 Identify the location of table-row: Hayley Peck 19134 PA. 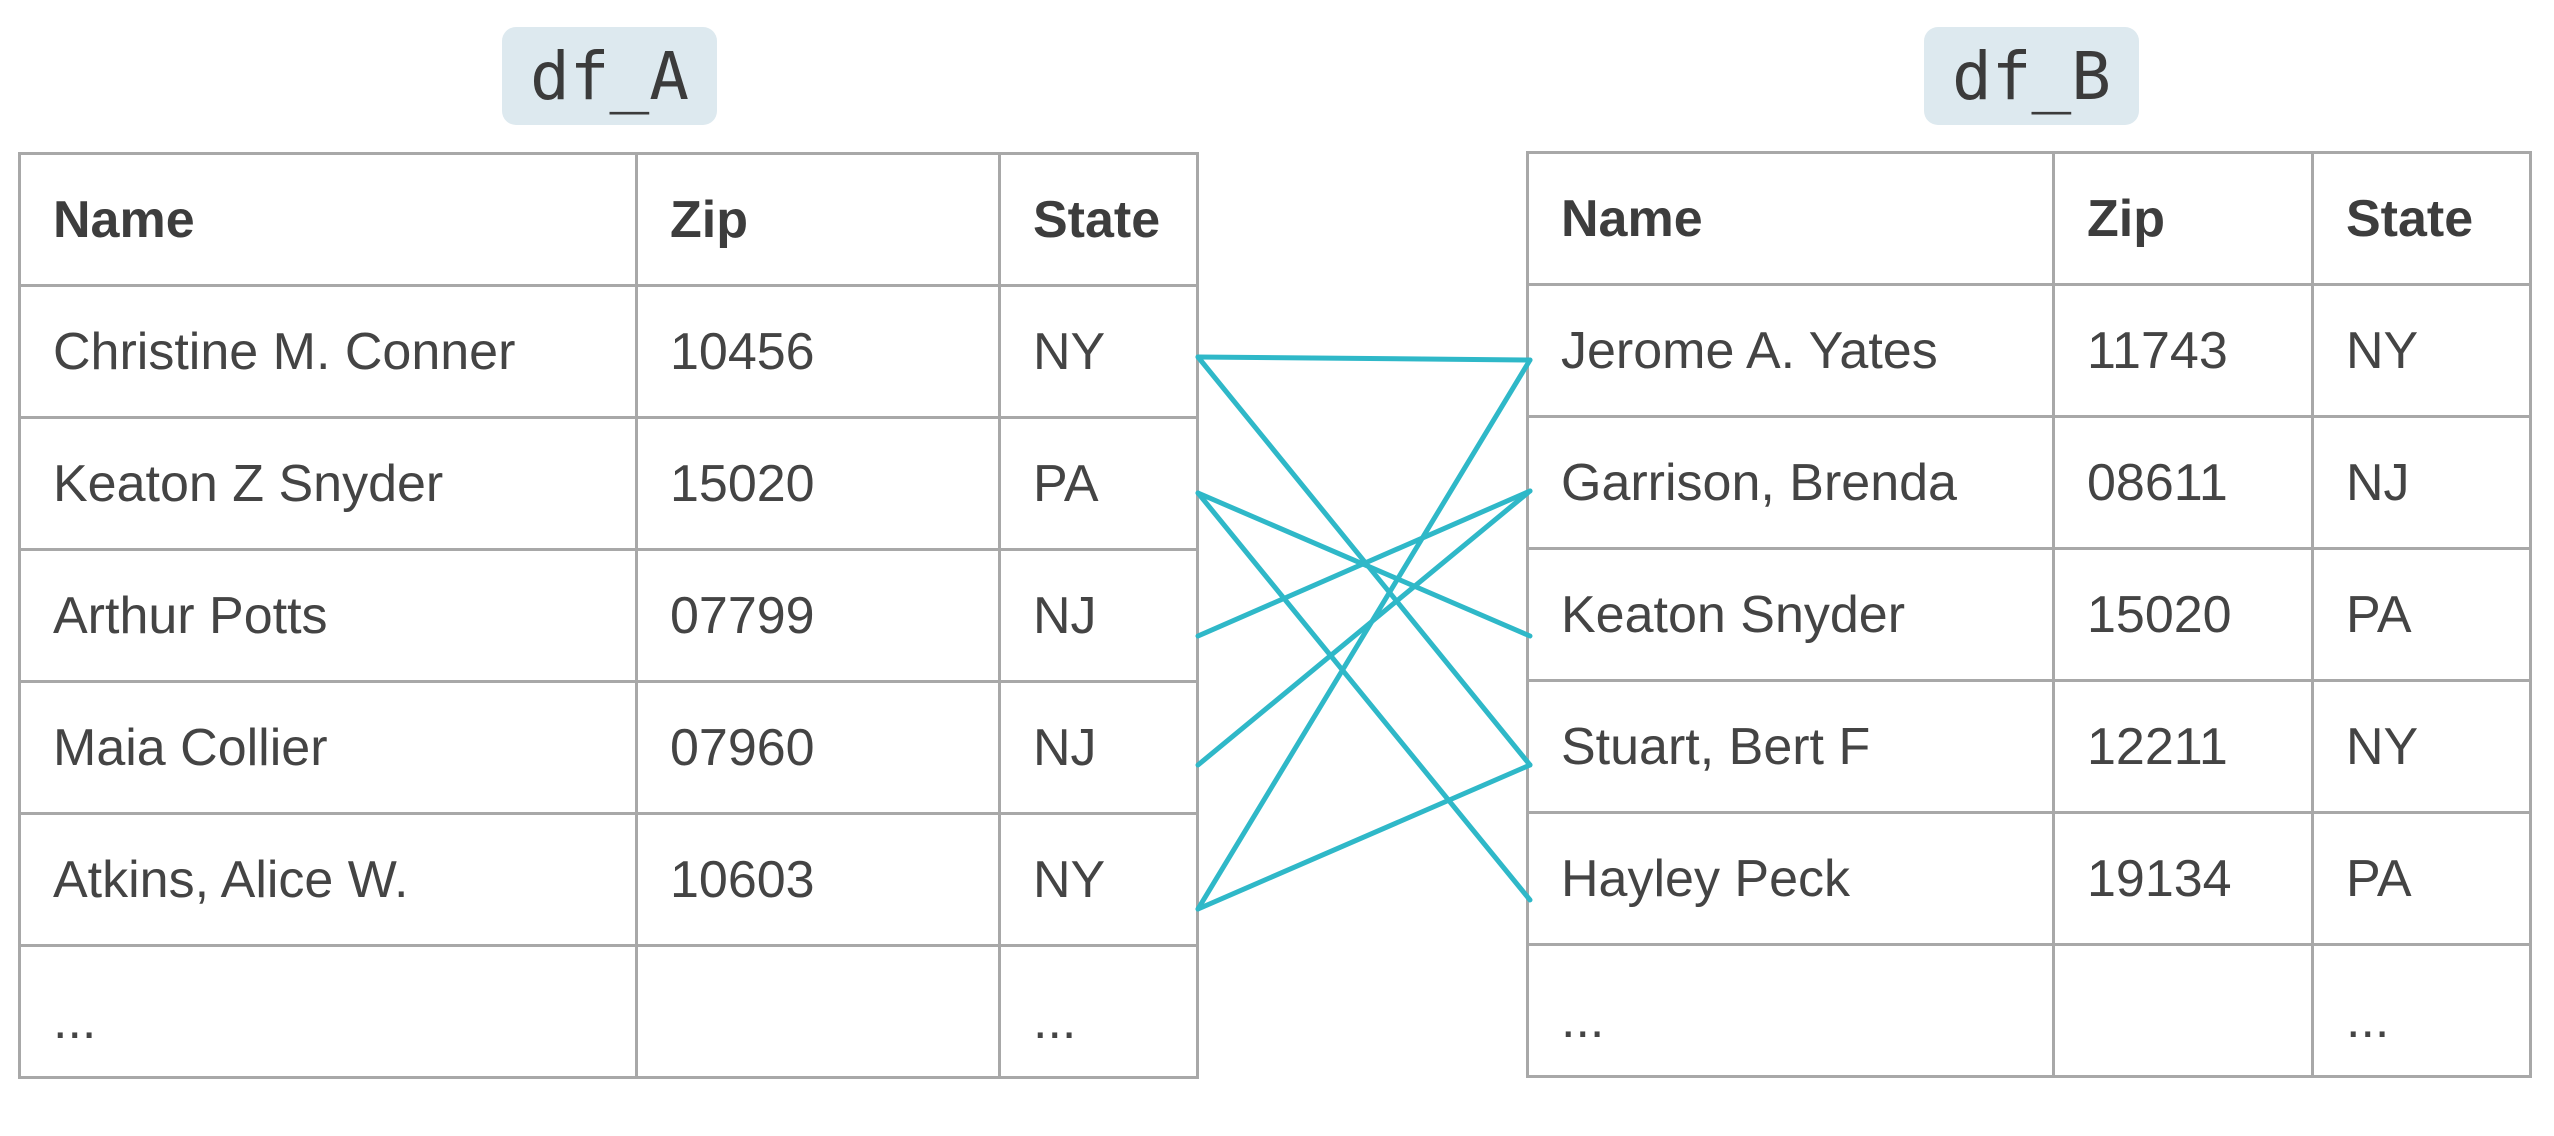
(2029, 878).